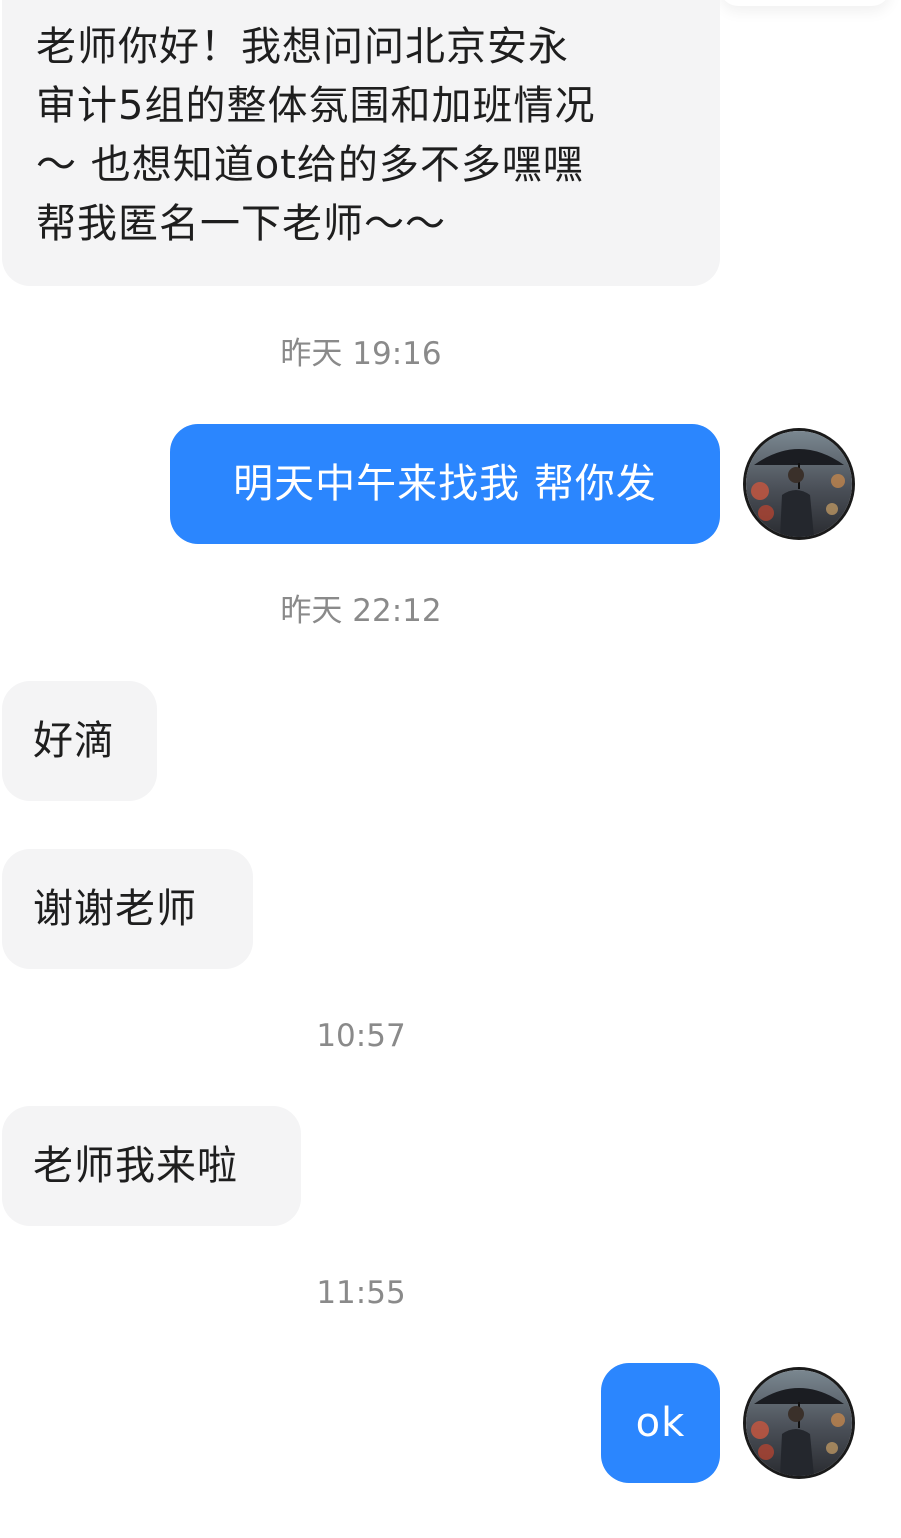  I want to click on timestamp: 10:57, so click(361, 1036).